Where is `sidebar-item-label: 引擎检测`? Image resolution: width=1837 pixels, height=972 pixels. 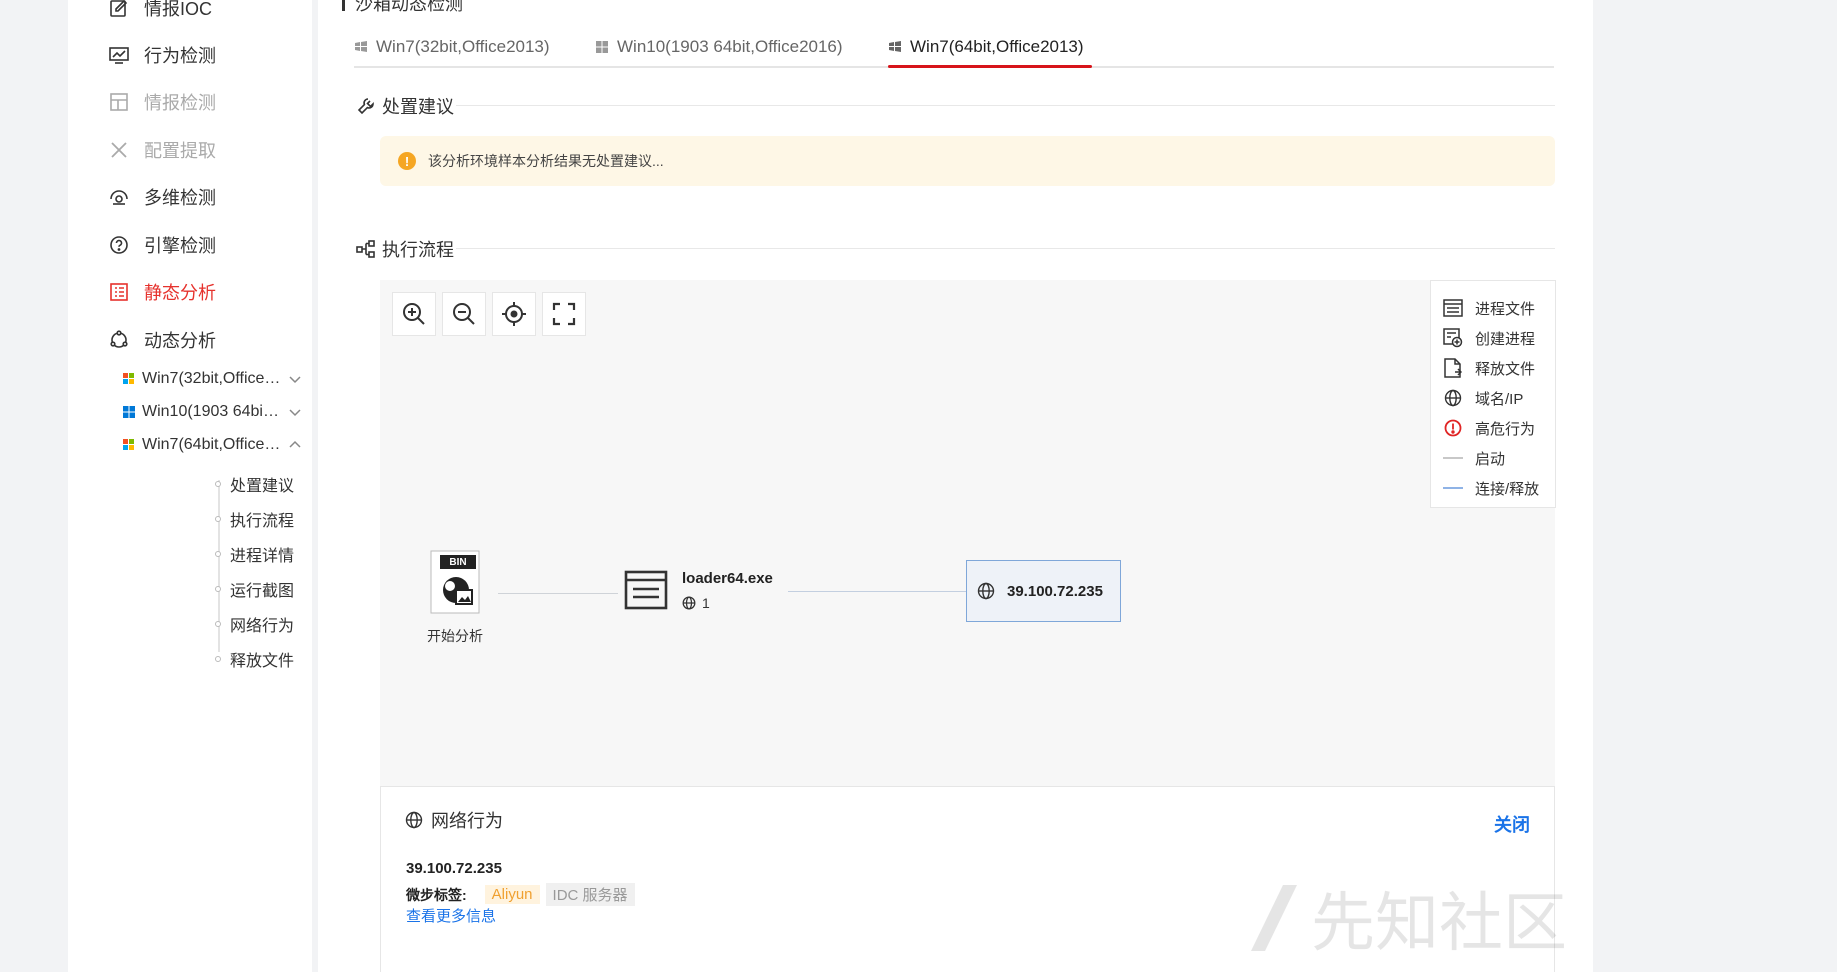 sidebar-item-label: 引擎检测 is located at coordinates (180, 246).